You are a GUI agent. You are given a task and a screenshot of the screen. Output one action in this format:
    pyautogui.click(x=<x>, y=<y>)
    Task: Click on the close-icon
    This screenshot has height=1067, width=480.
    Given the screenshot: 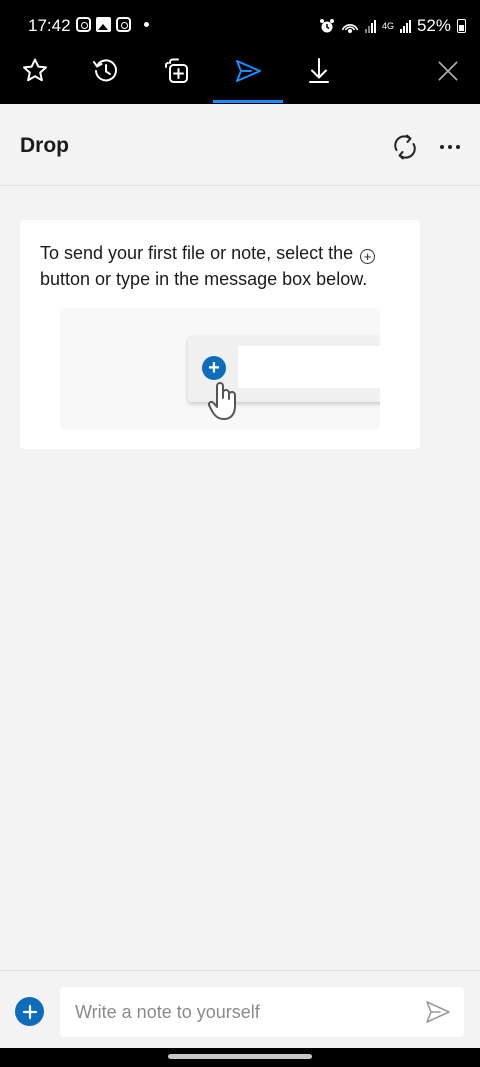 What is the action you would take?
    pyautogui.click(x=447, y=71)
    